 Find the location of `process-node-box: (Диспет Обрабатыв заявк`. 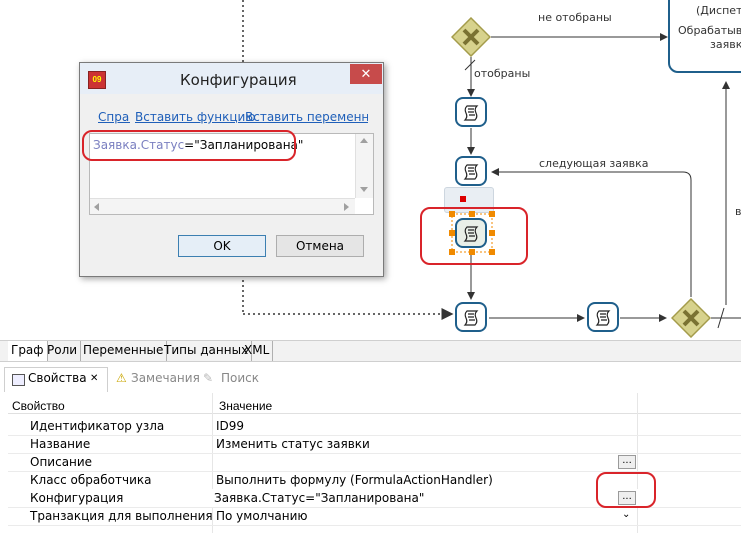

process-node-box: (Диспет Обрабатыв заявк is located at coordinates (704, 36).